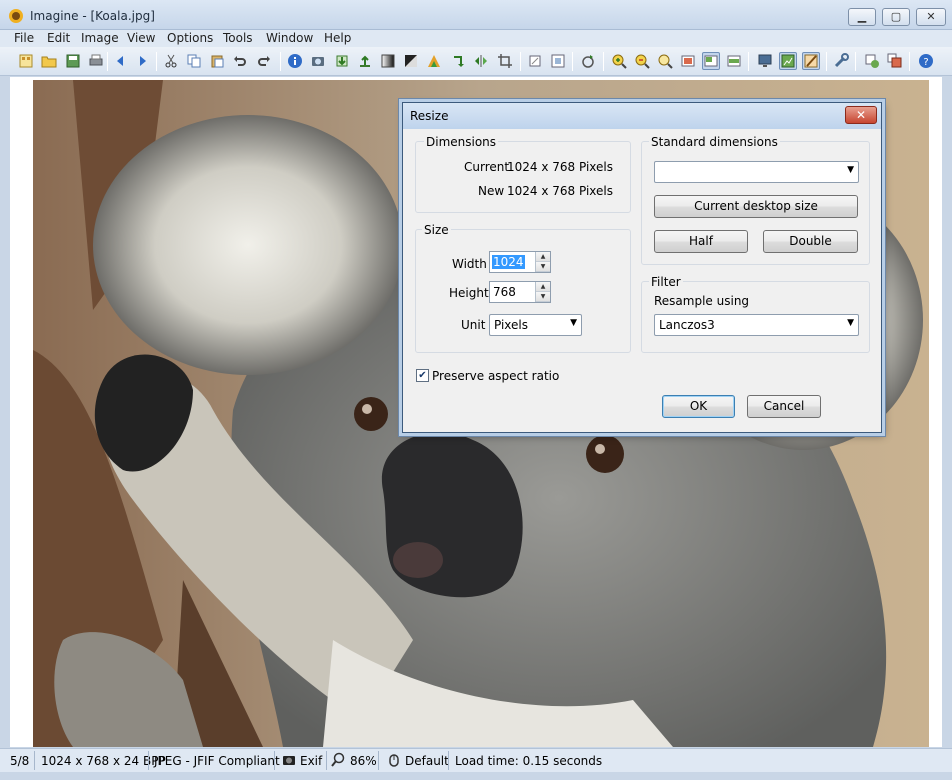  Describe the element at coordinates (872, 61) in the screenshot. I see `plugin-icon` at that location.